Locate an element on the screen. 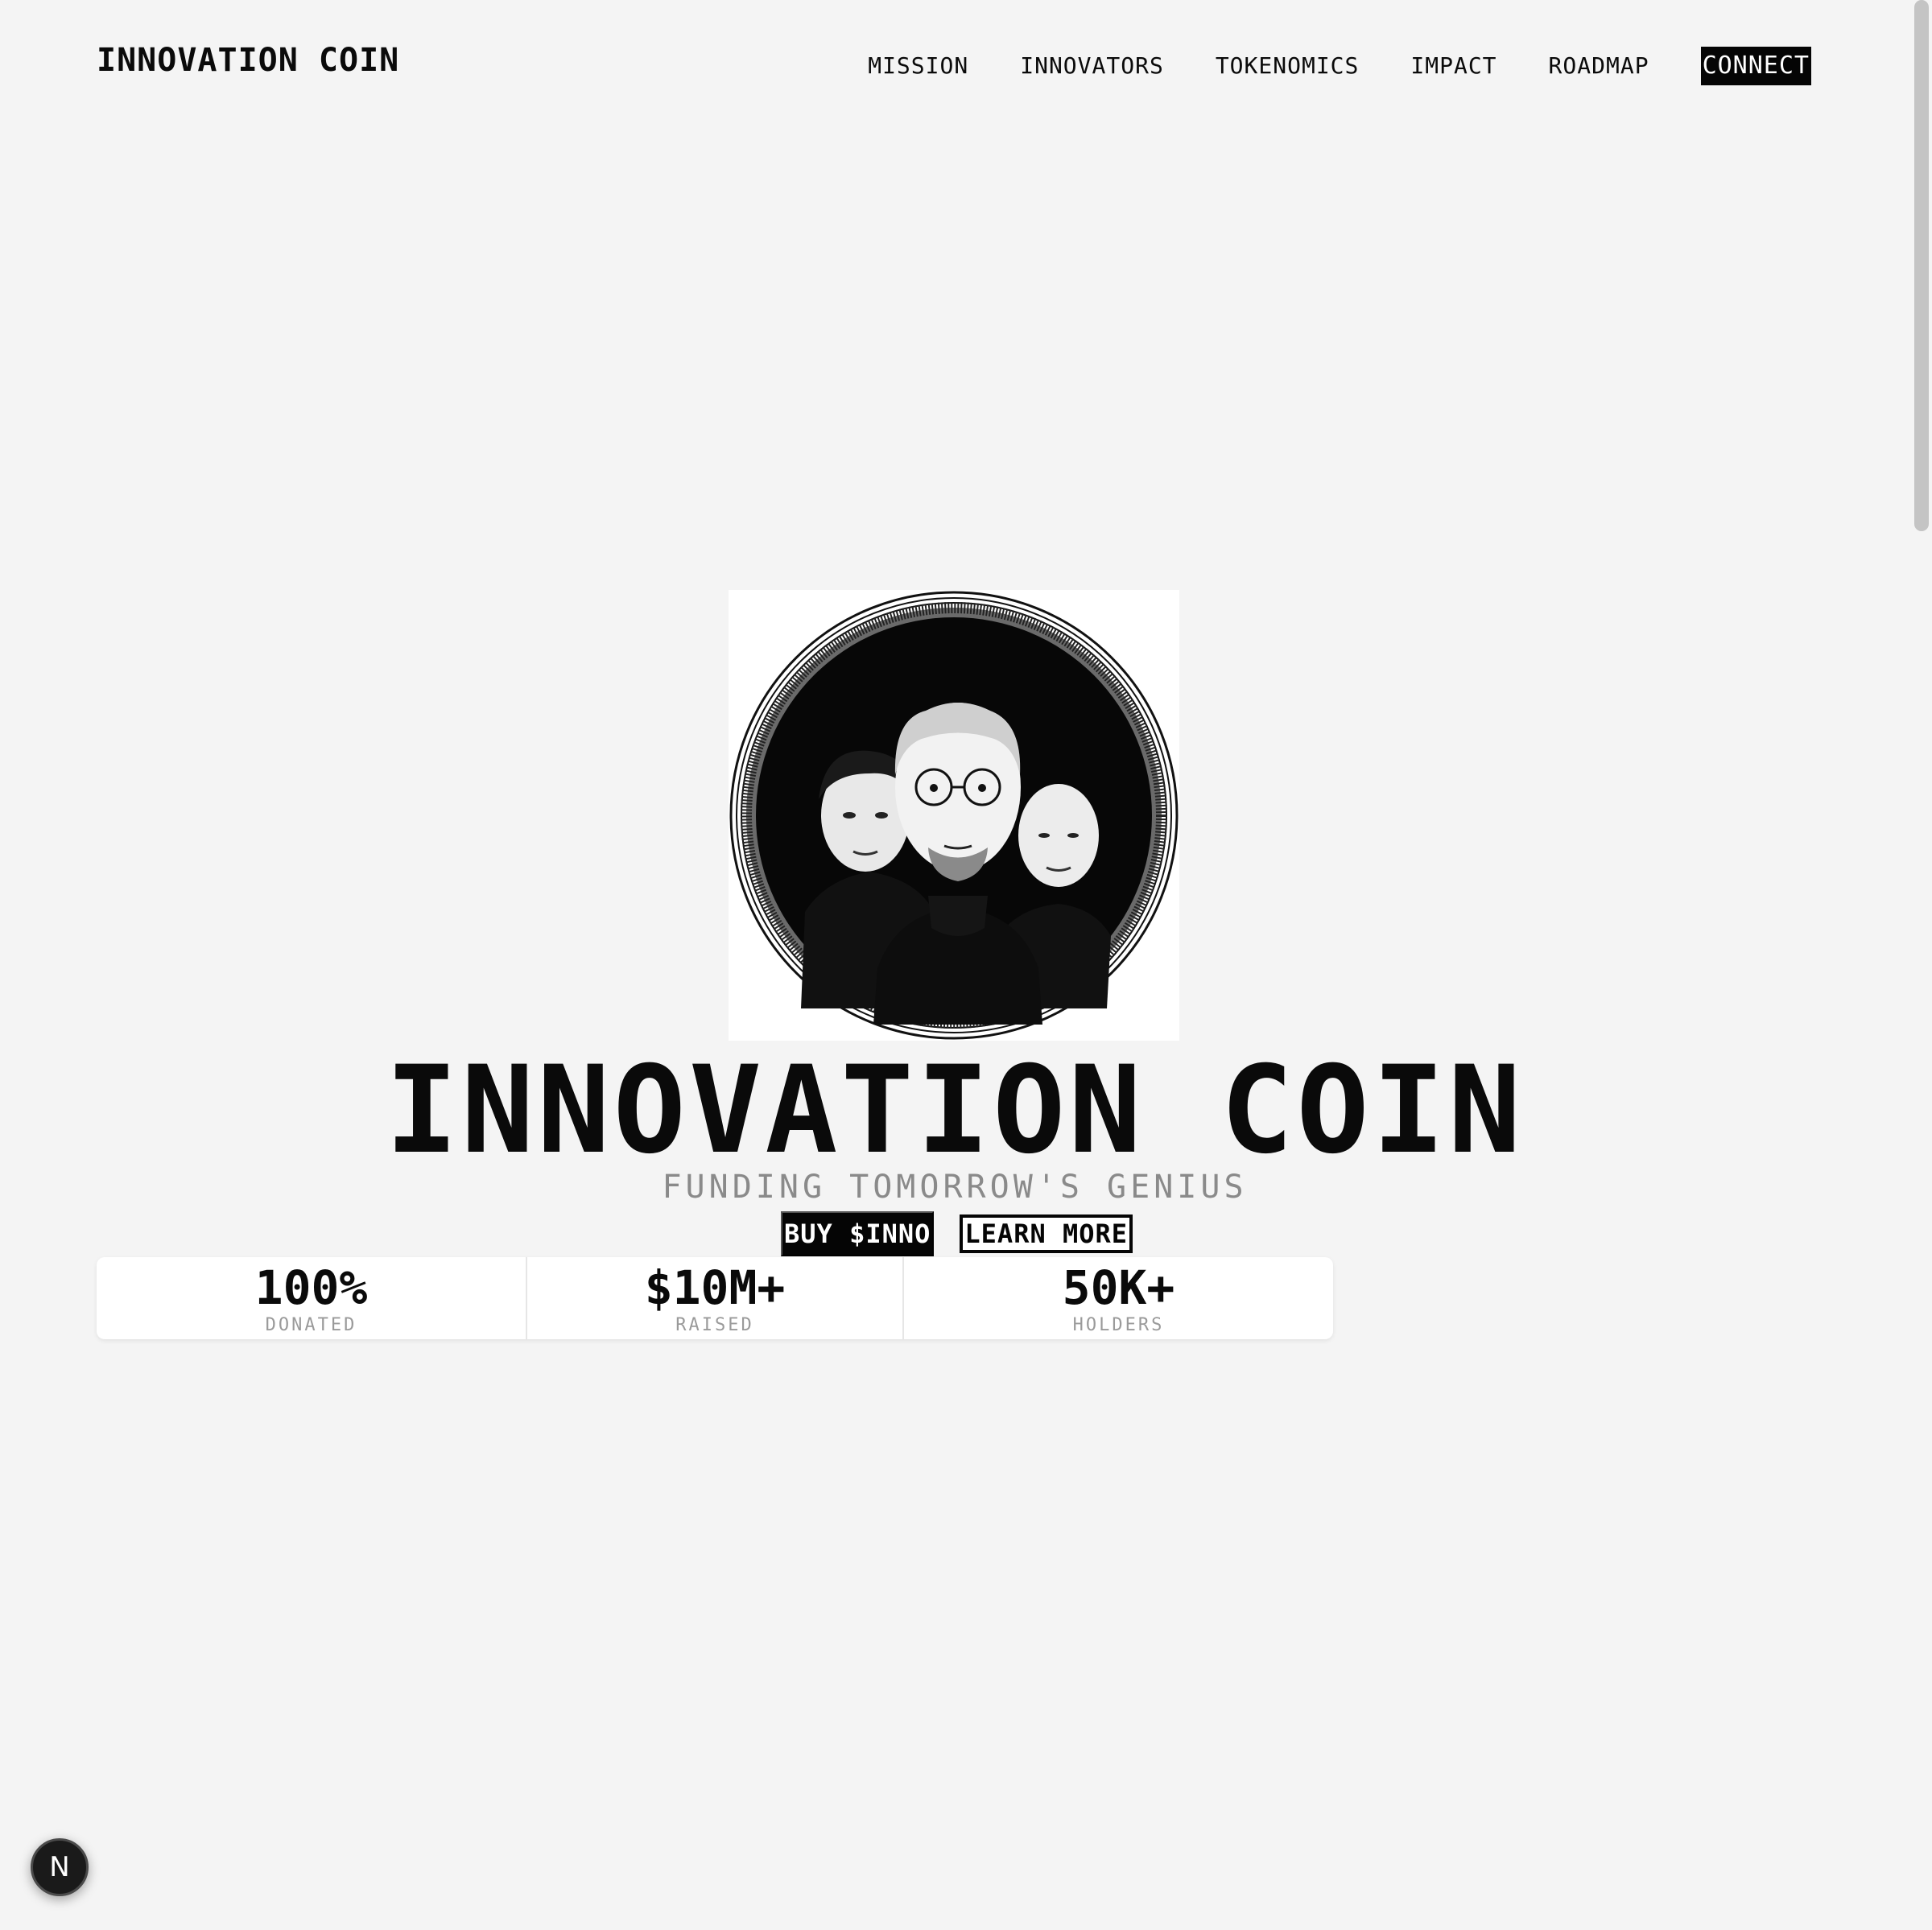 Image resolution: width=1932 pixels, height=1930 pixels. nav-link-innovators: INNOVATORS is located at coordinates (1092, 66).